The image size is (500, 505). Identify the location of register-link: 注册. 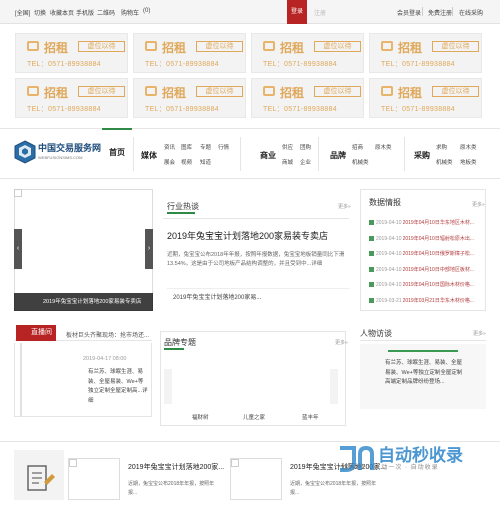
(320, 12).